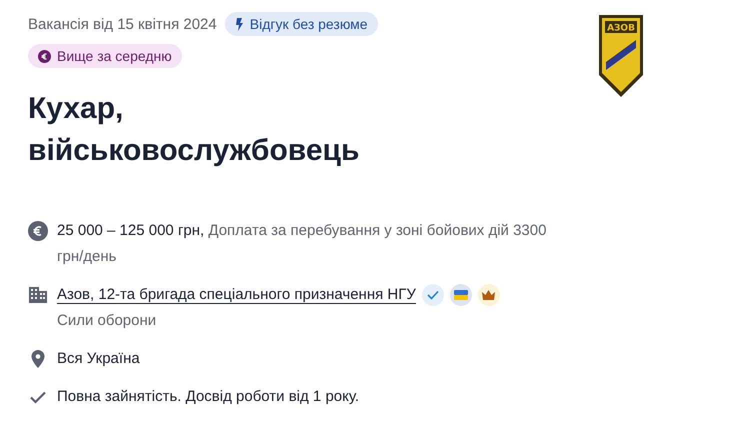 The image size is (732, 434). Describe the element at coordinates (38, 295) in the screenshot. I see `building-icon` at that location.